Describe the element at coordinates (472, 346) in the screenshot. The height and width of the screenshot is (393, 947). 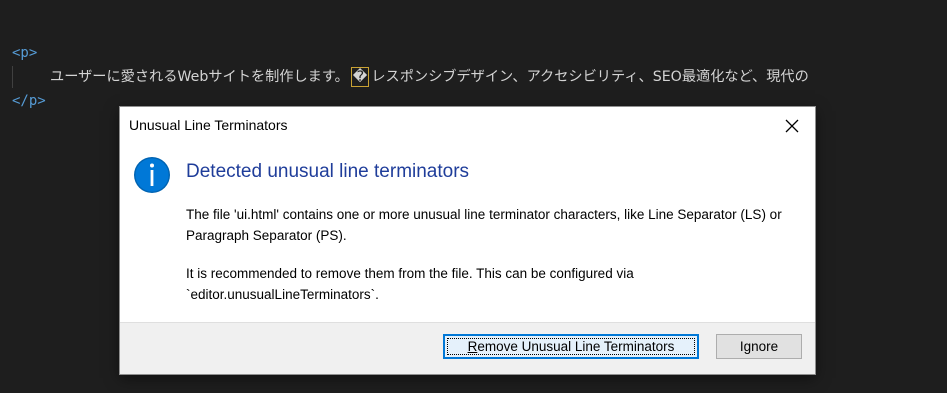
I see `remove-button-accel: R` at that location.